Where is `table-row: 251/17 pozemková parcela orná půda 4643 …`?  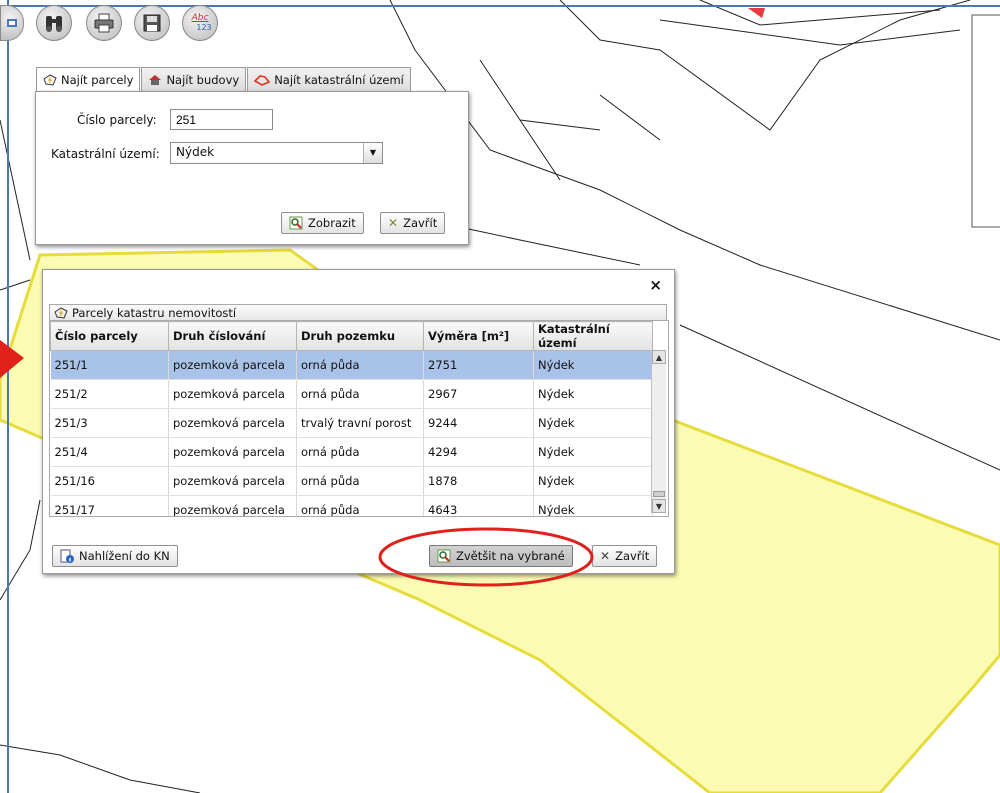 table-row: 251/17 pozemková parcela orná půda 4643 … is located at coordinates (351, 505).